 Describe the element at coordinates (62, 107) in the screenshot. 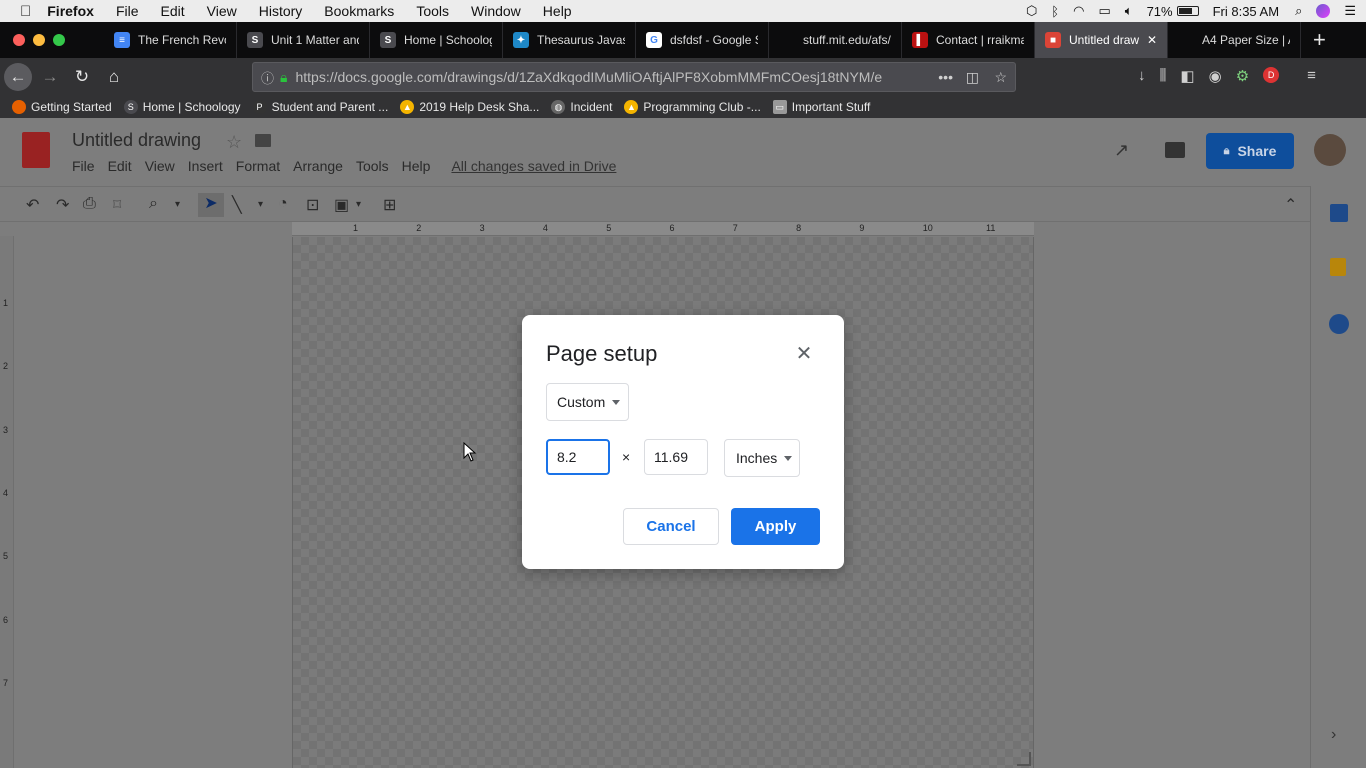

I see `bookmark-getting-started: Getting Started` at that location.